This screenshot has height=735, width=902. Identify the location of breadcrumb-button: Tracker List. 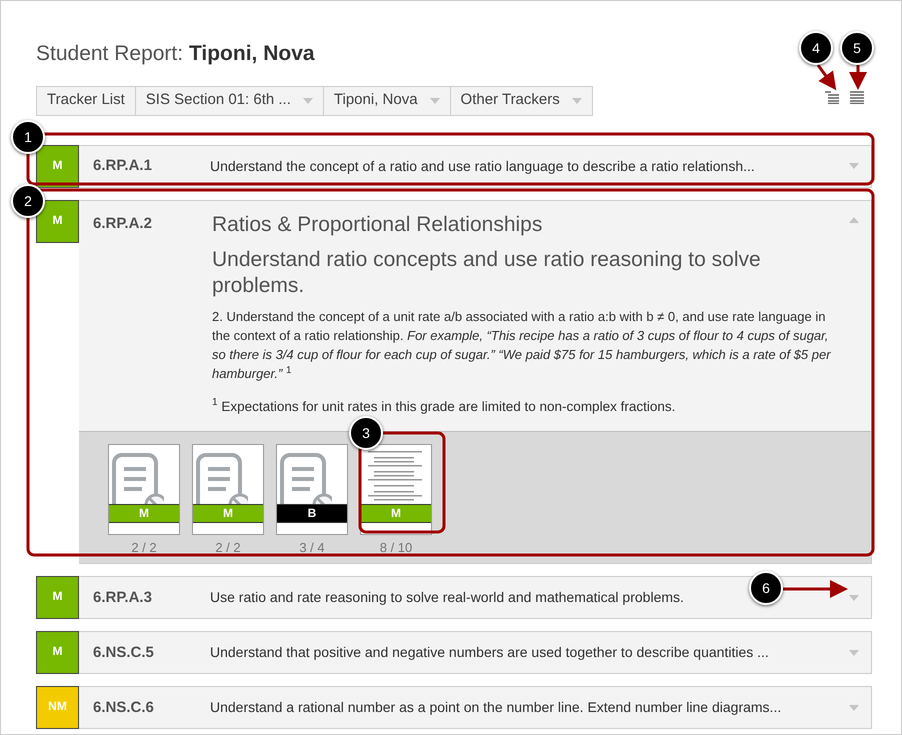
(86, 101).